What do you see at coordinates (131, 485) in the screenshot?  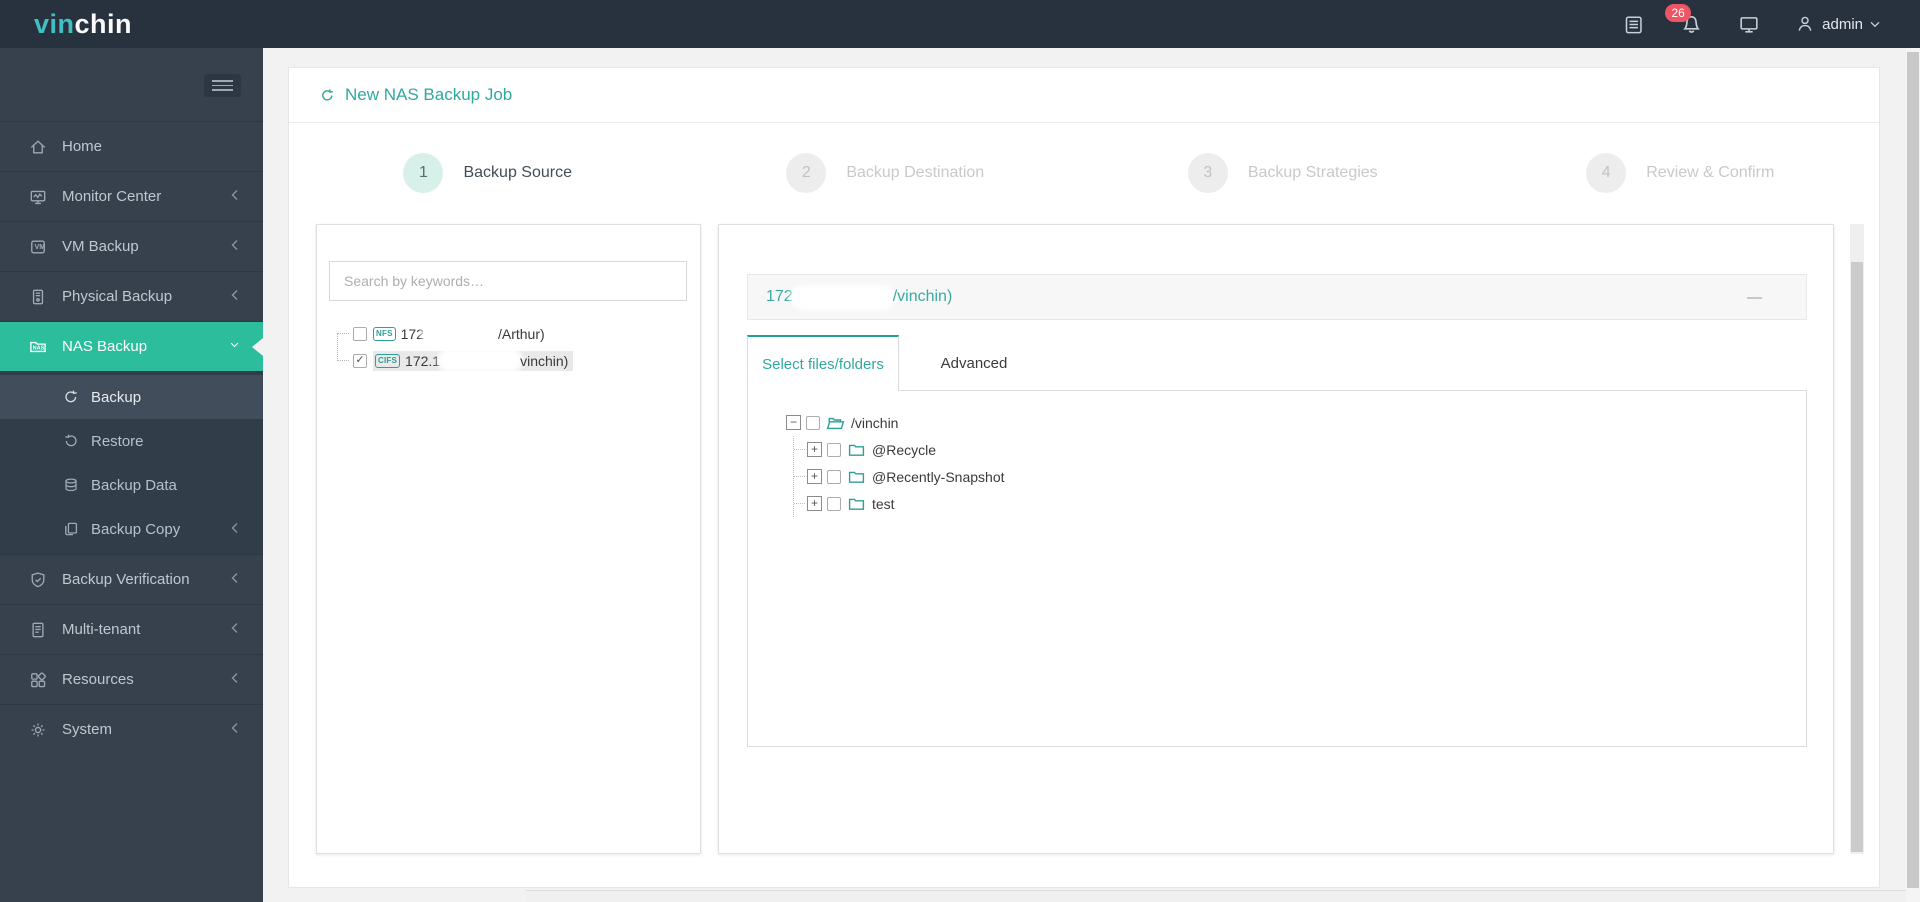 I see `submenu-item-backup-data: Backup Data` at bounding box center [131, 485].